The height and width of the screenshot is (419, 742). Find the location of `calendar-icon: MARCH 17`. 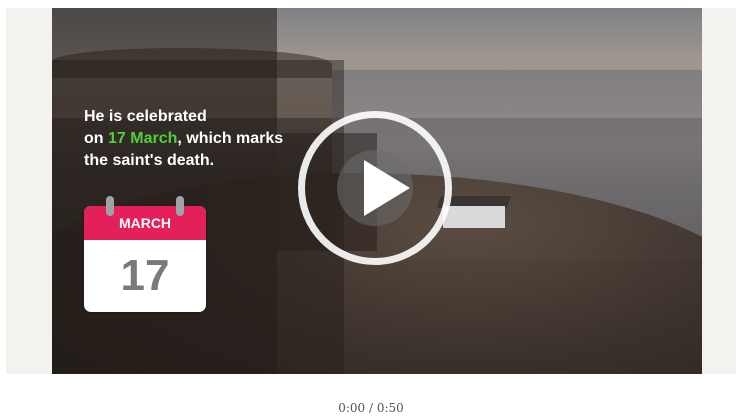

calendar-icon: MARCH 17 is located at coordinates (145, 255).